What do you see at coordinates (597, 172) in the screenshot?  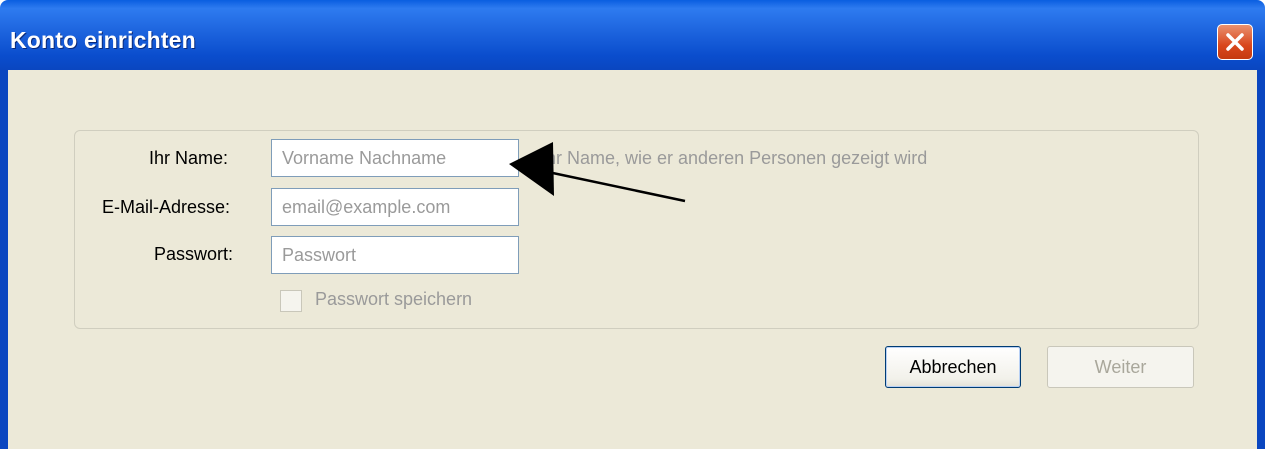 I see `arrow-annotation` at bounding box center [597, 172].